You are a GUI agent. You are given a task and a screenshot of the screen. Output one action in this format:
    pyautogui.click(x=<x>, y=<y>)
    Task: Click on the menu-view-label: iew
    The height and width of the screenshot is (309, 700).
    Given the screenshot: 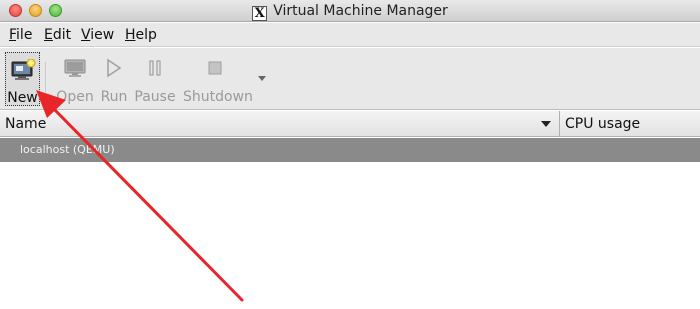 What is the action you would take?
    pyautogui.click(x=102, y=35)
    